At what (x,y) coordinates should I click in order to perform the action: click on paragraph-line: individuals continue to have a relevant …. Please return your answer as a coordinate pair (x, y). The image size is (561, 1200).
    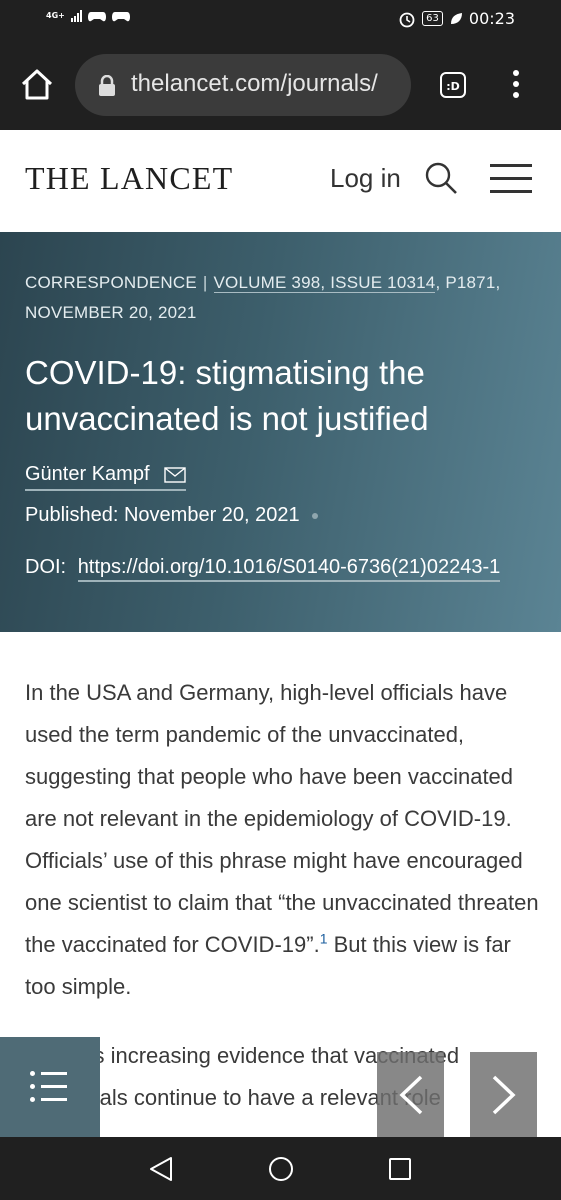
    Looking at the image, I should click on (233, 1097).